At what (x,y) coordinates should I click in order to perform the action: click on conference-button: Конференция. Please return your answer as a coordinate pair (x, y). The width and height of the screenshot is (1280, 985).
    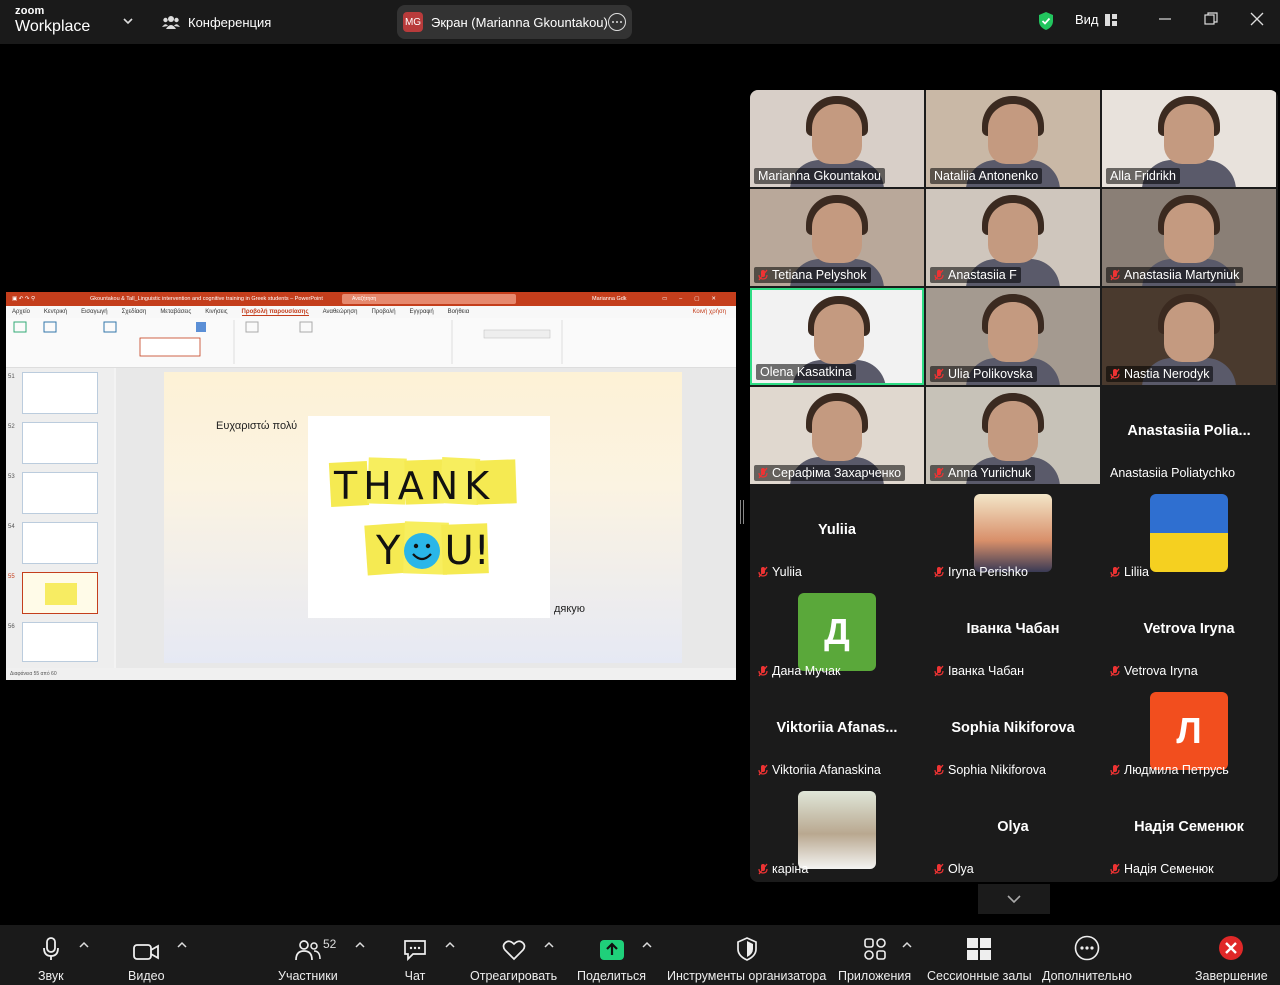
    Looking at the image, I should click on (216, 22).